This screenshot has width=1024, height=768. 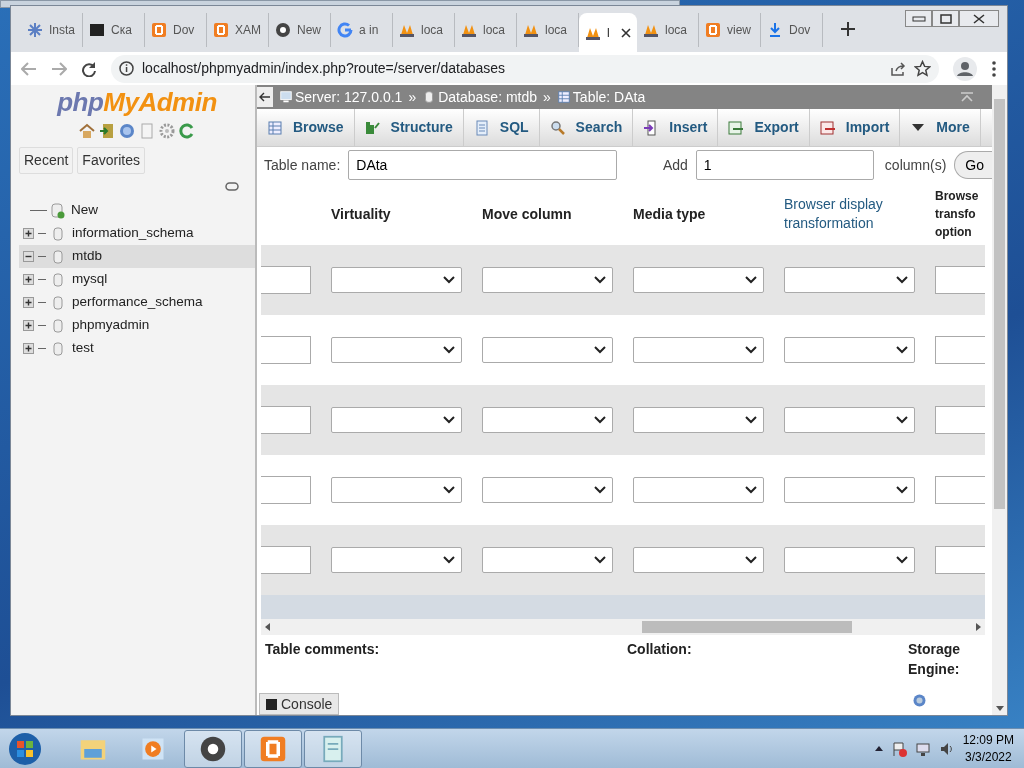 I want to click on star-icon, so click(x=922, y=68).